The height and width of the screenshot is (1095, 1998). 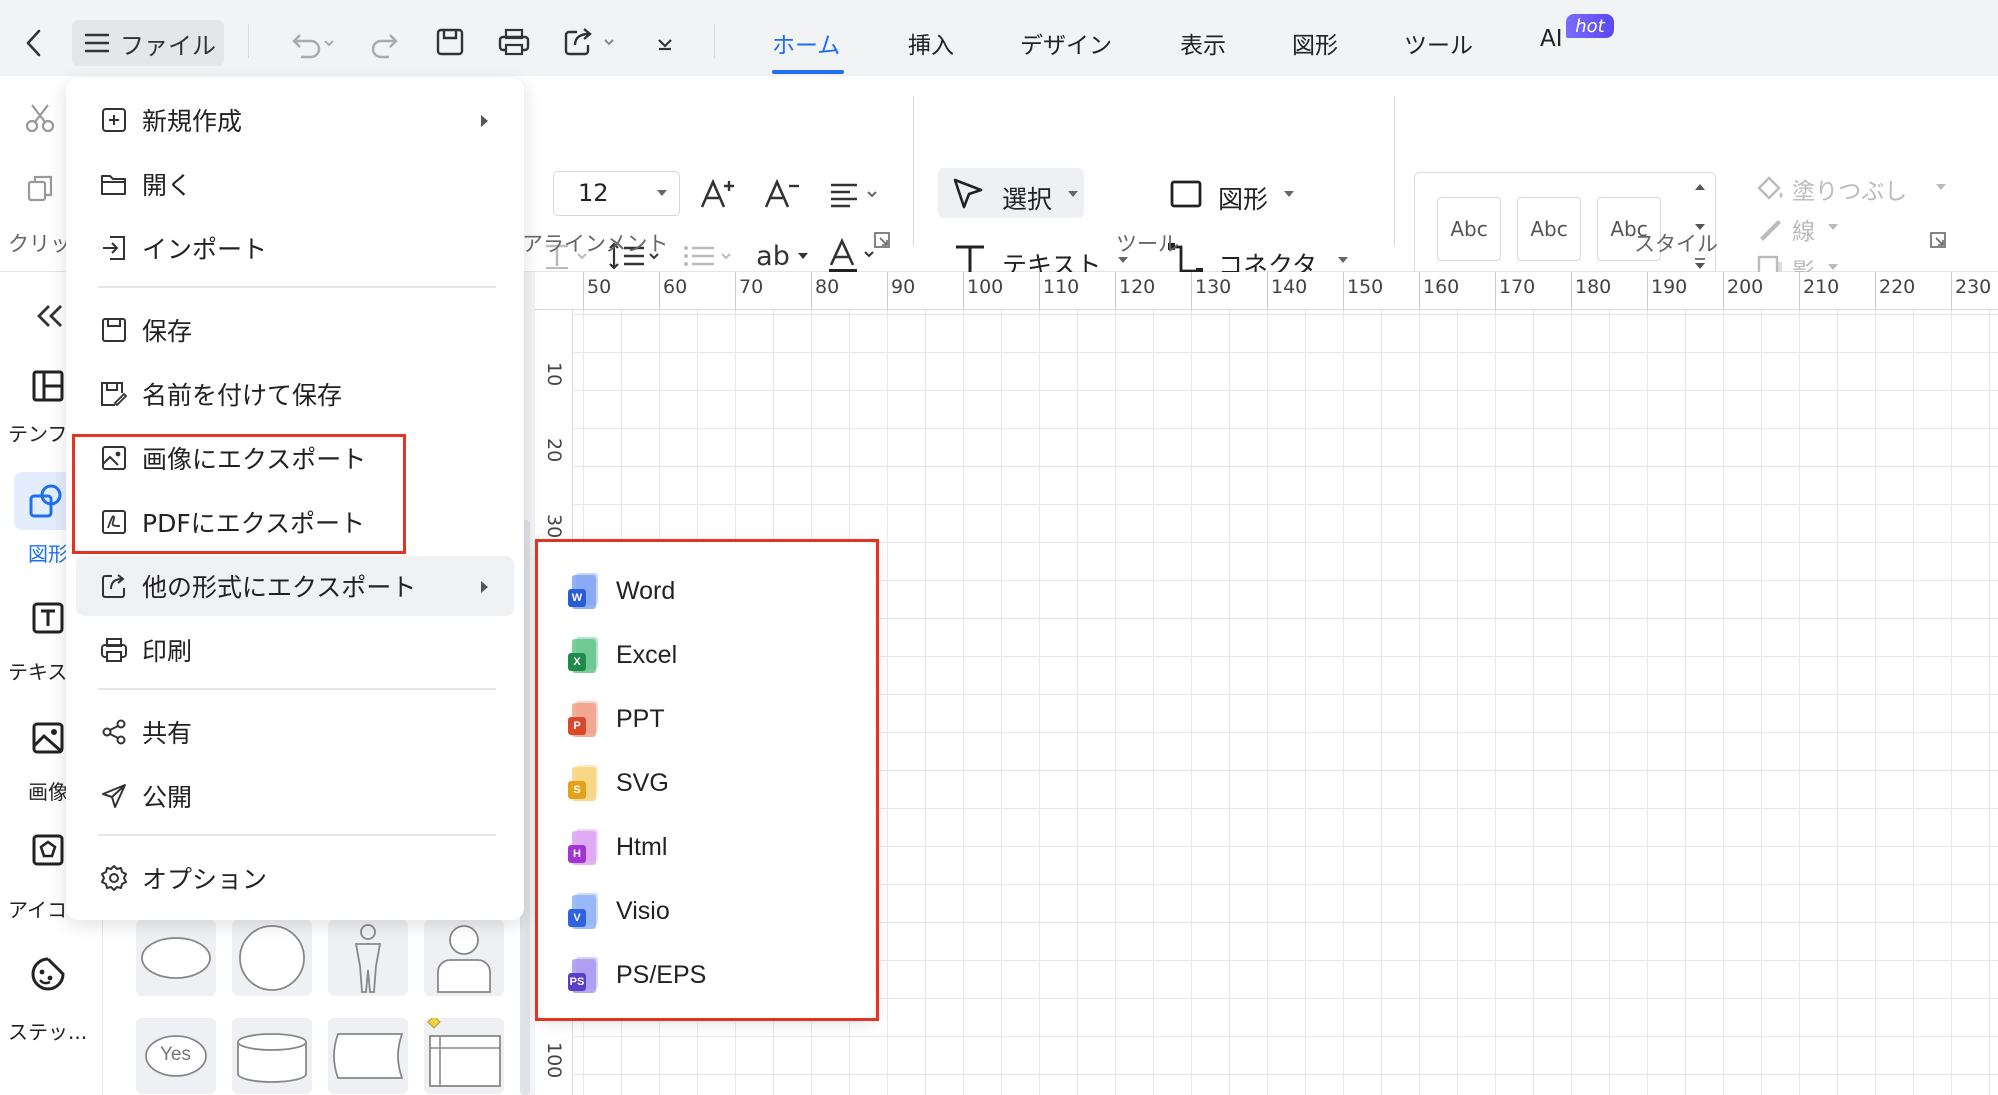 I want to click on ruler-tick-label: 90, so click(x=903, y=287).